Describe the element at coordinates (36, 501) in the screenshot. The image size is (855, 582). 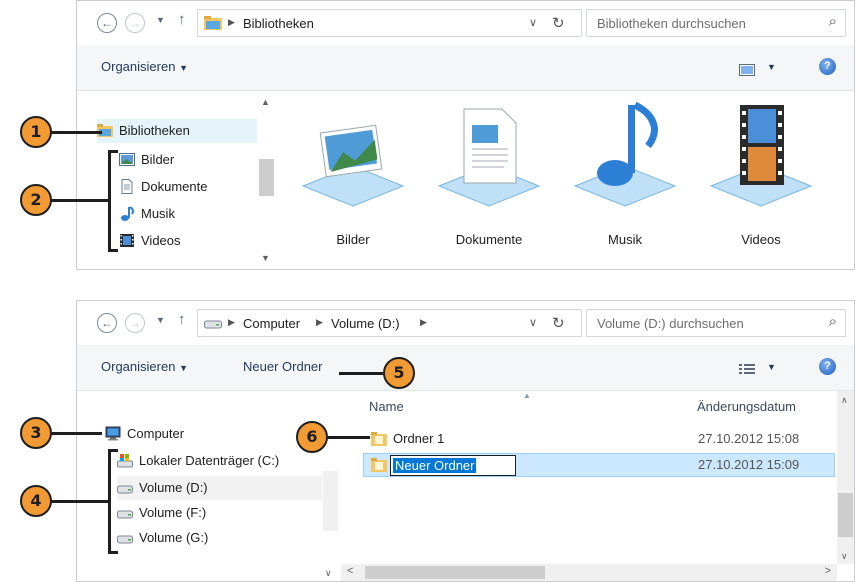
I see `callout-4: 4` at that location.